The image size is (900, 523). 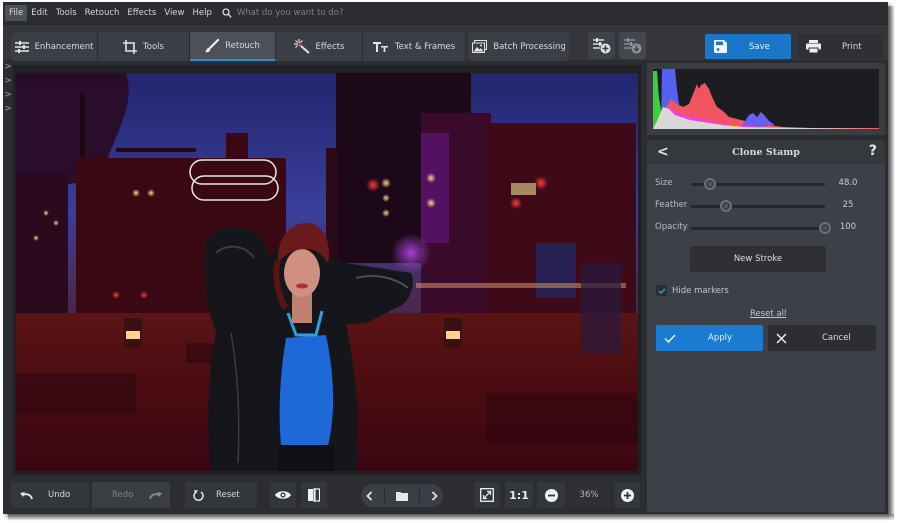 I want to click on sliders-plus-icon, so click(x=601, y=45).